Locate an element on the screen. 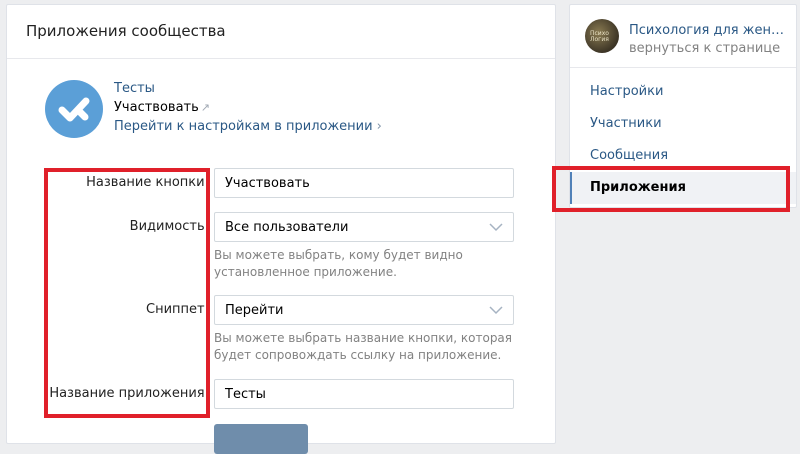 The width and height of the screenshot is (800, 454). snippet-label: Сниппет: is located at coordinates (177, 309).